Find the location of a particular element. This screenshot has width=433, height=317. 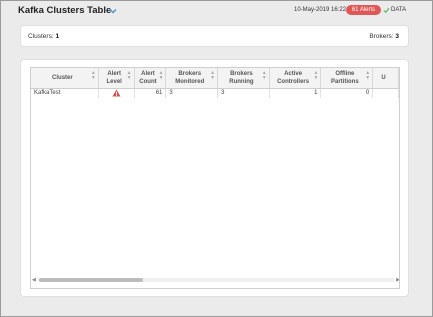

scroll-right-icon: ▶ is located at coordinates (397, 280).